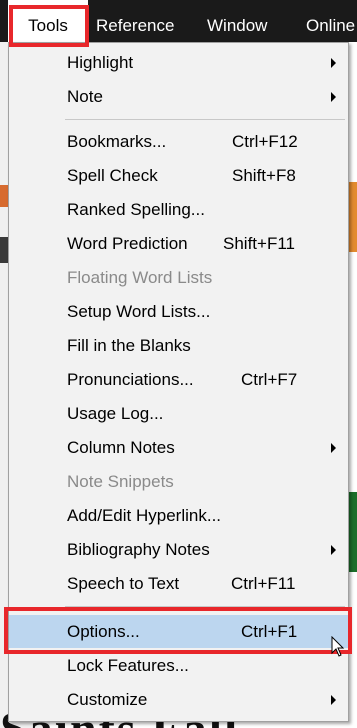  I want to click on menu-item-bookmarks: Bookmarks... Ctrl+F12, so click(178, 141).